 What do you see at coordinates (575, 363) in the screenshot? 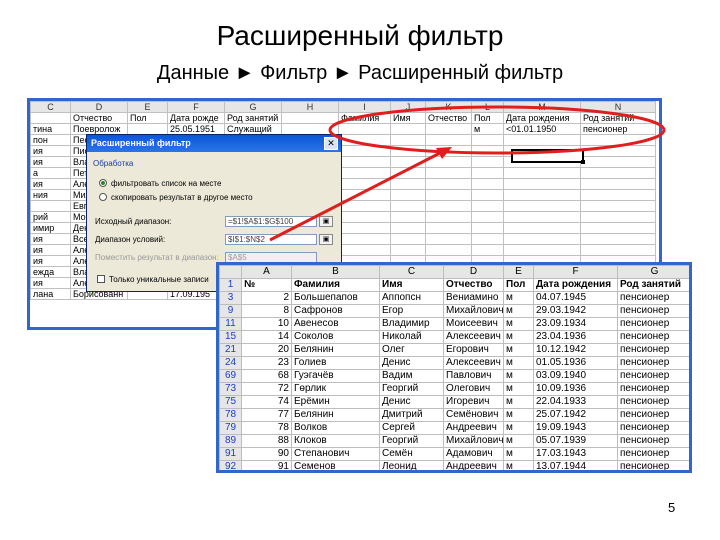
I see `cell: 01.05.1936` at bounding box center [575, 363].